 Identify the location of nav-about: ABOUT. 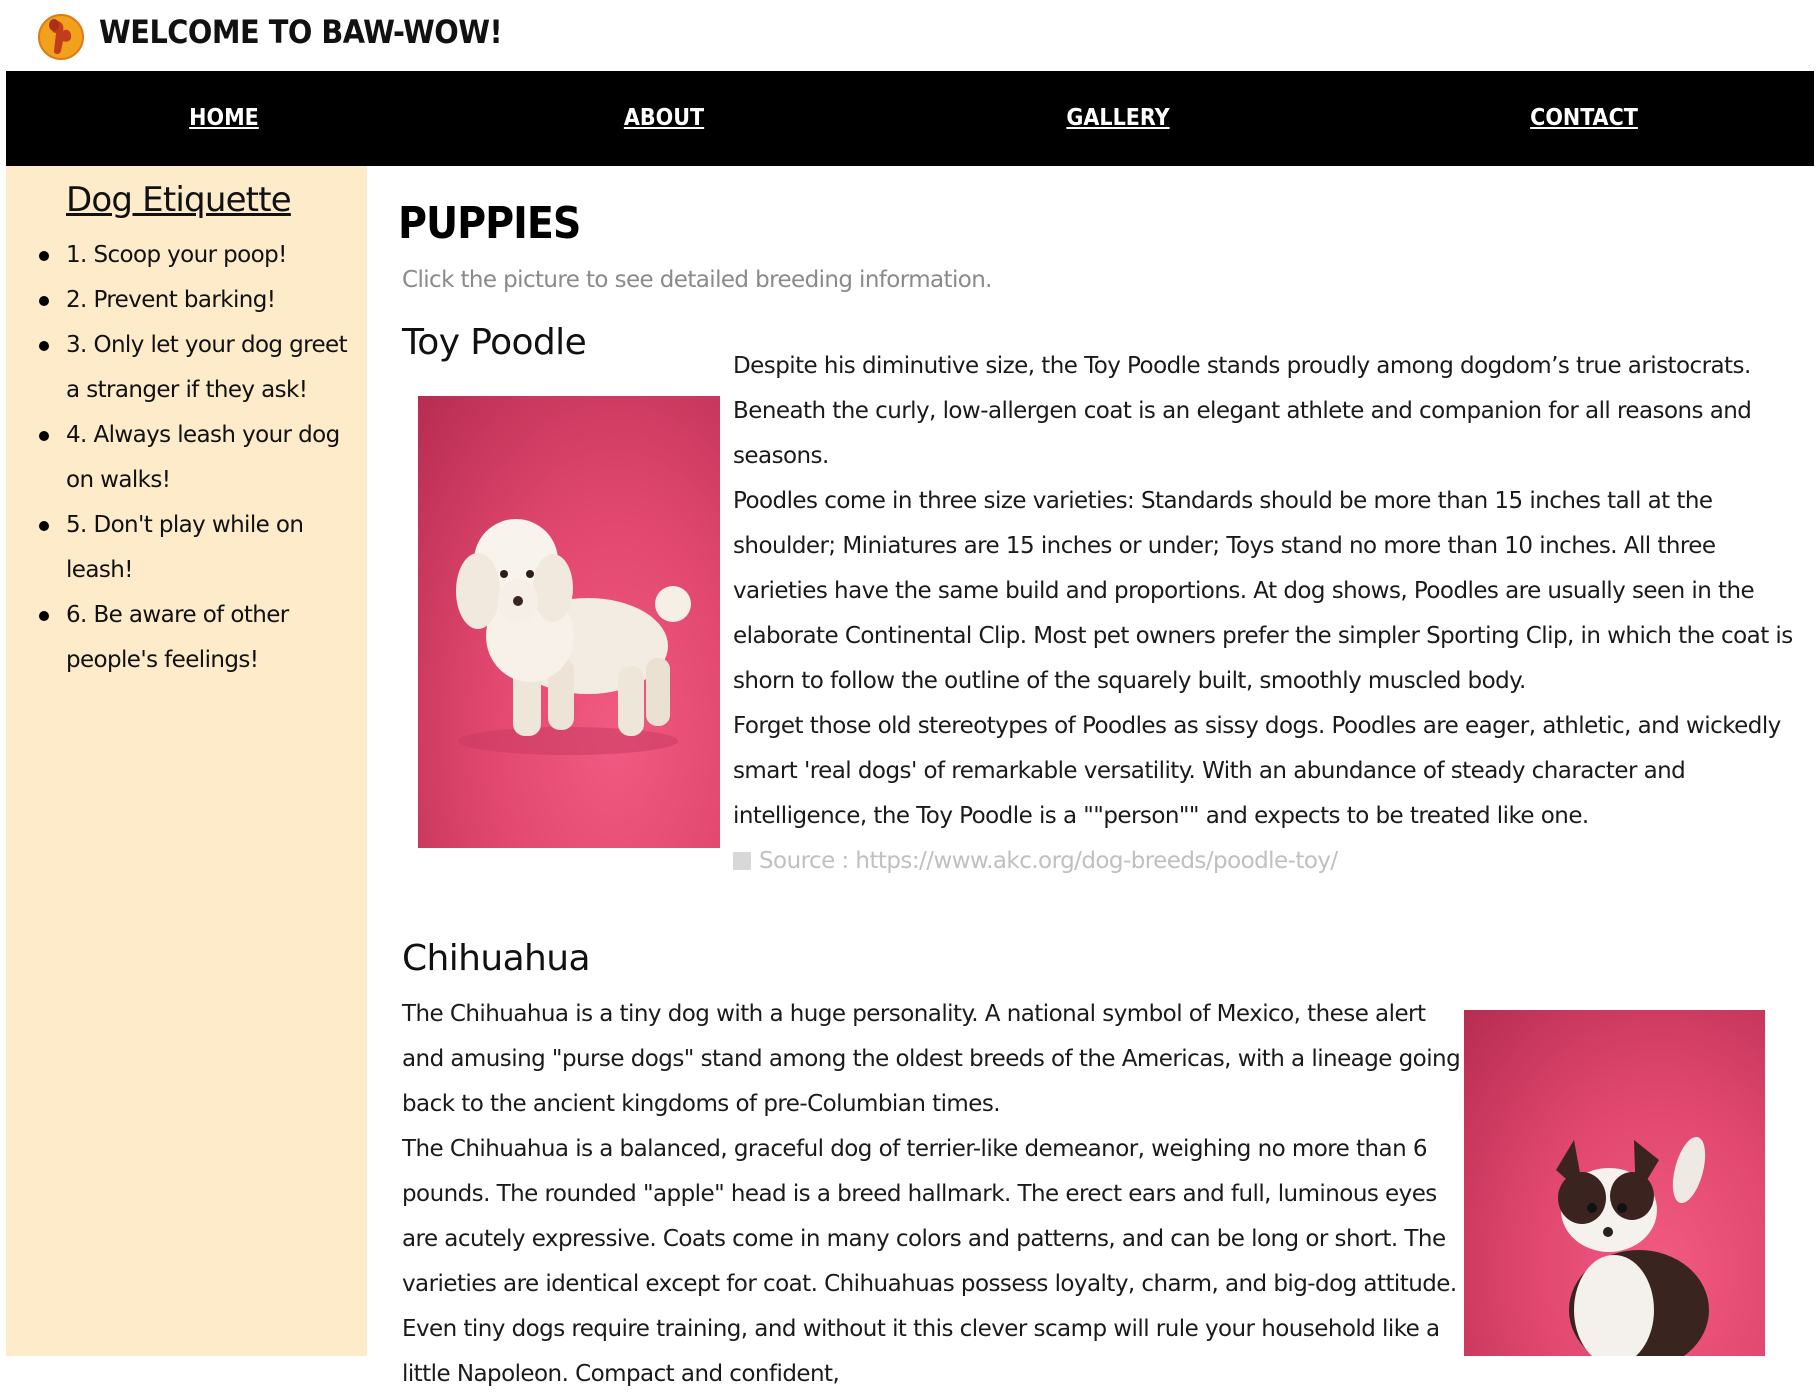
(664, 118).